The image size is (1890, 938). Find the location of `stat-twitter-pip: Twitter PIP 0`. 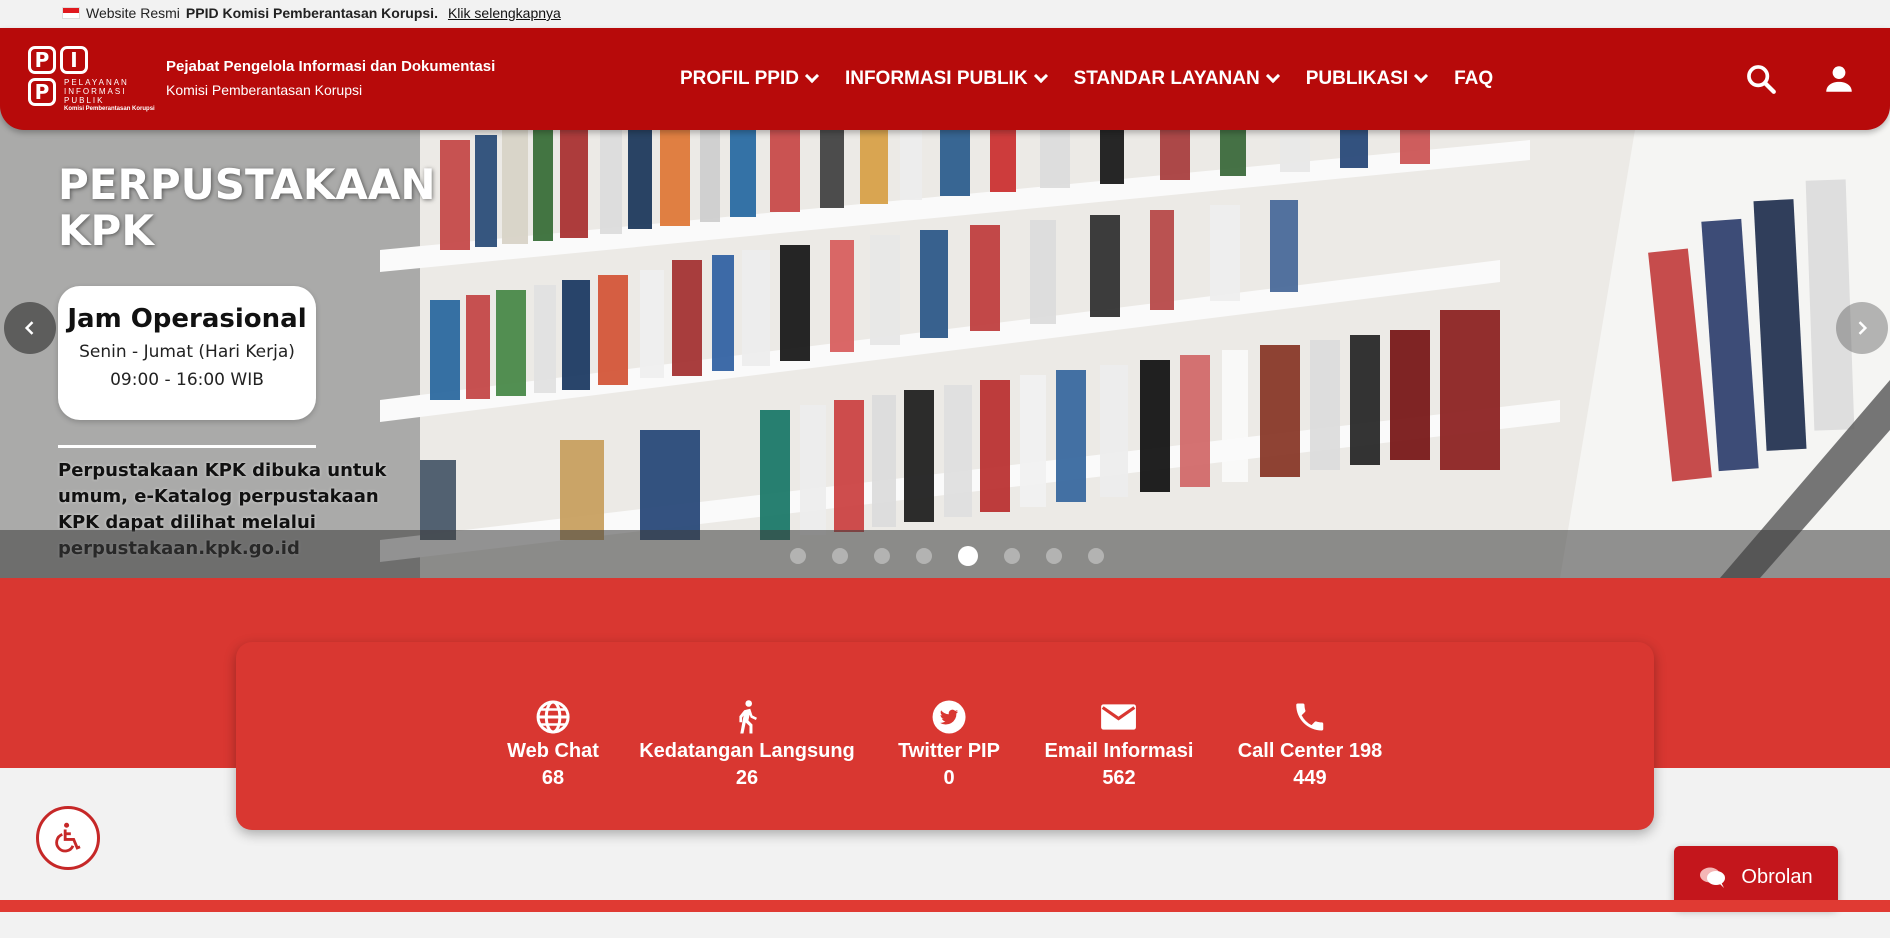

stat-twitter-pip: Twitter PIP 0 is located at coordinates (949, 744).